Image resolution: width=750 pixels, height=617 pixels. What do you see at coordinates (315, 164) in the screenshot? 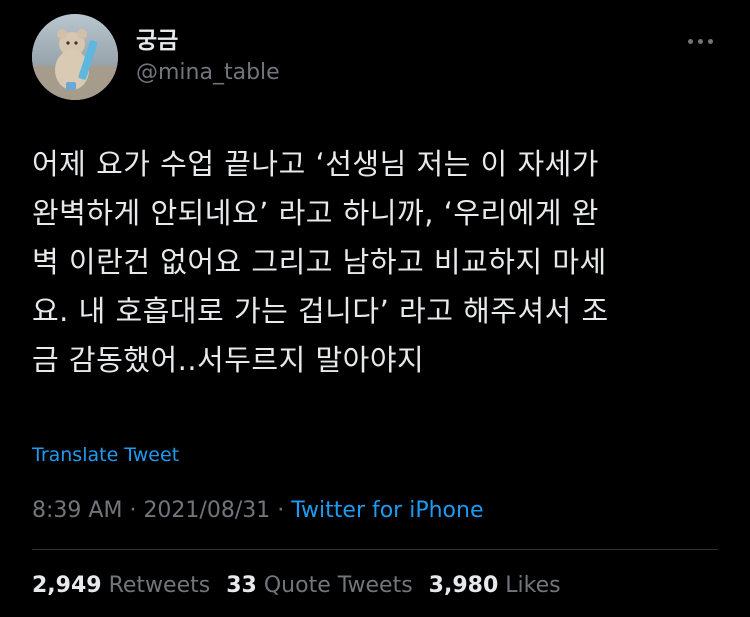
I see `tweet-text-line: 어제 요가 수업 끝나고 ‘선생님 저는 이 자세가` at bounding box center [315, 164].